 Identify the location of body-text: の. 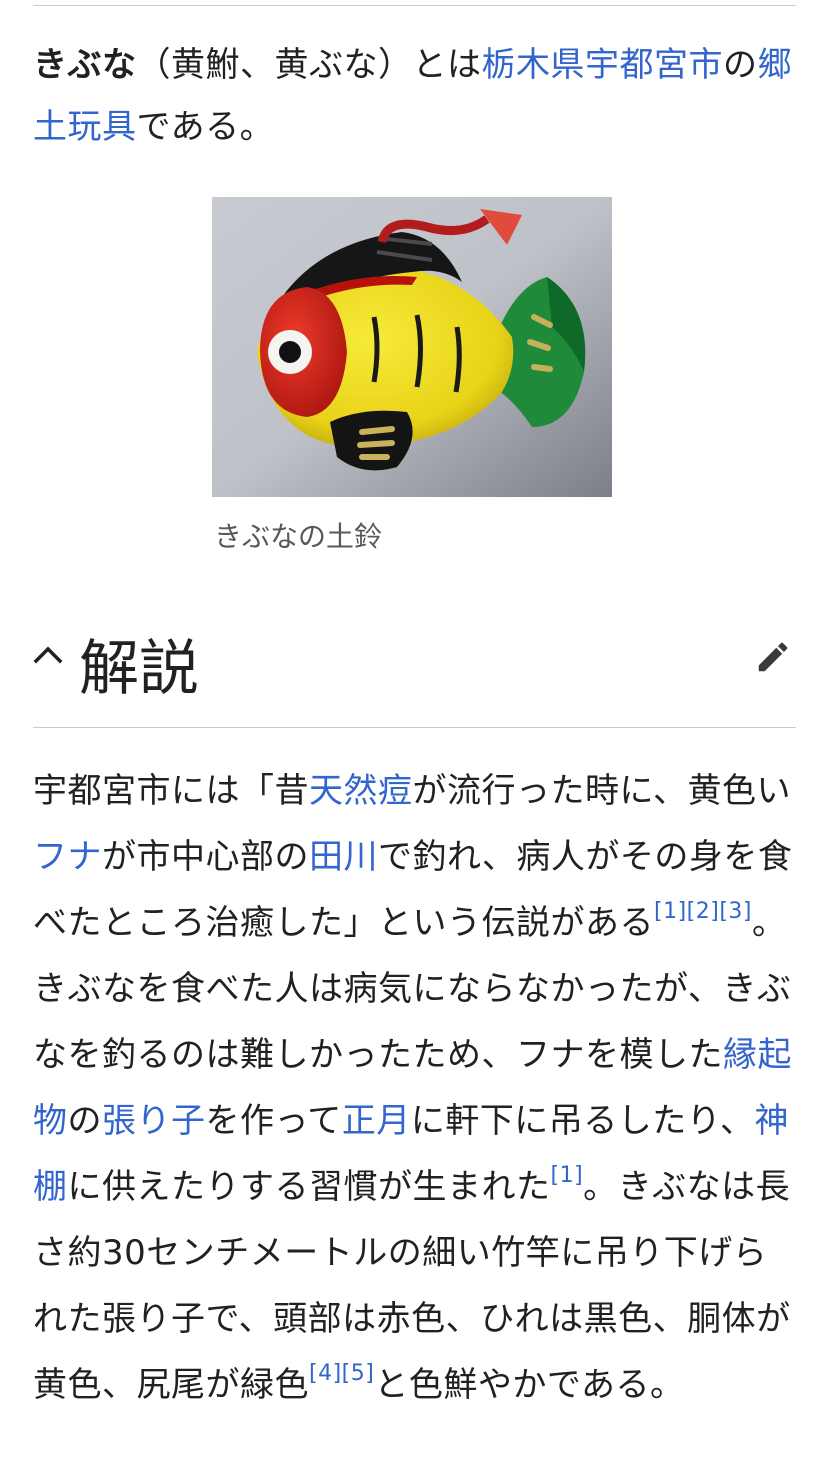
(84, 1121).